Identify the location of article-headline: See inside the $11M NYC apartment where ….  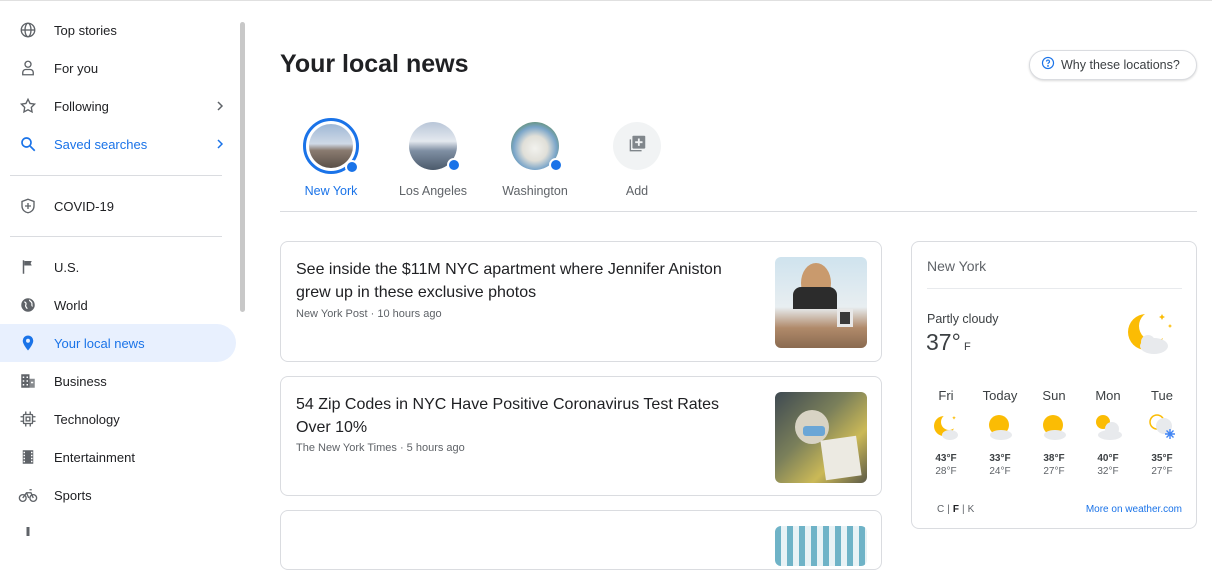
(526, 281).